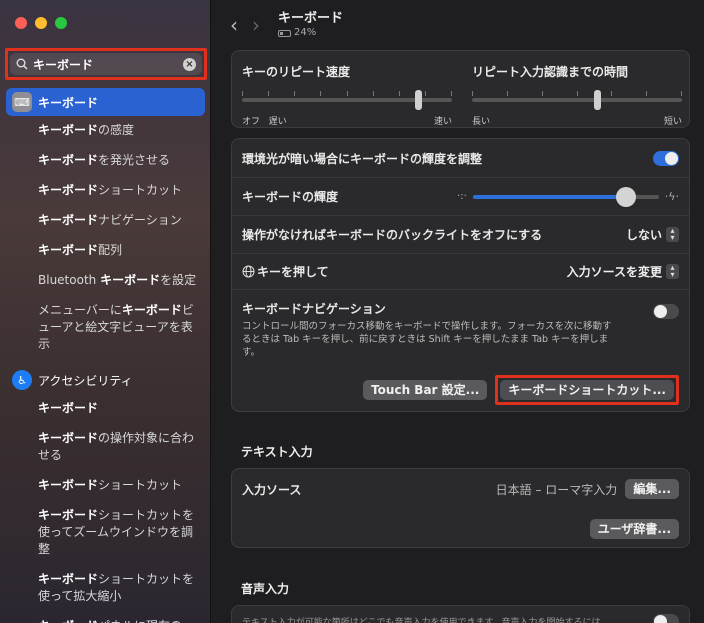 This screenshot has width=704, height=623. I want to click on ambient-row: 環境光が暗い場合にキーボードの輝度を調整, so click(460, 158).